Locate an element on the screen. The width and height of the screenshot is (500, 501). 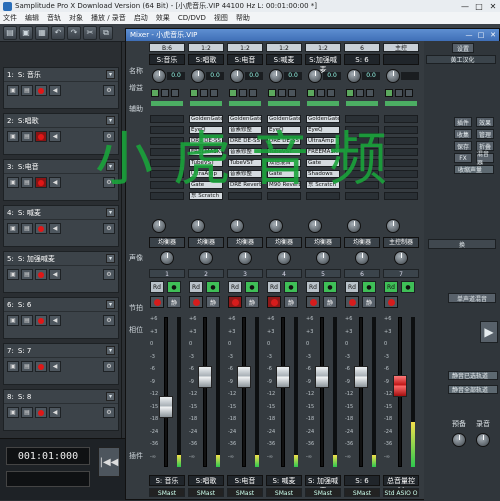
fx-toggle-button: FX is located at coordinates (463, 158).